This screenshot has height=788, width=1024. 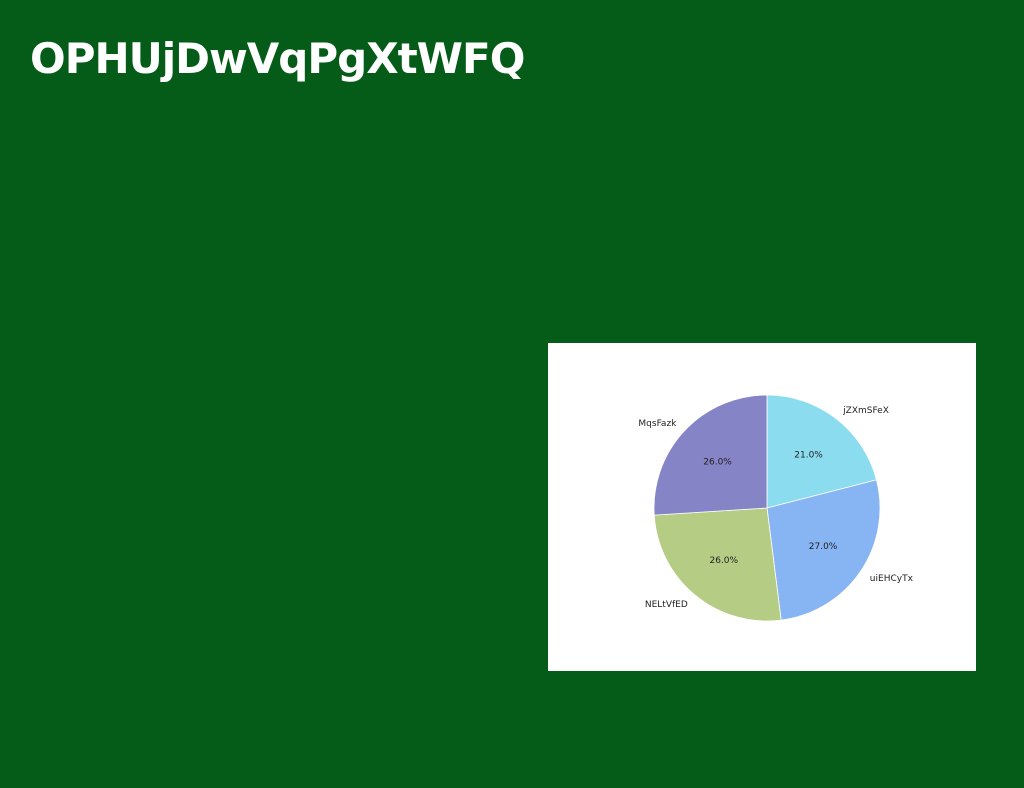 What do you see at coordinates (277, 58) in the screenshot?
I see `page-title: OPHUjDwVqPgXtWFQ` at bounding box center [277, 58].